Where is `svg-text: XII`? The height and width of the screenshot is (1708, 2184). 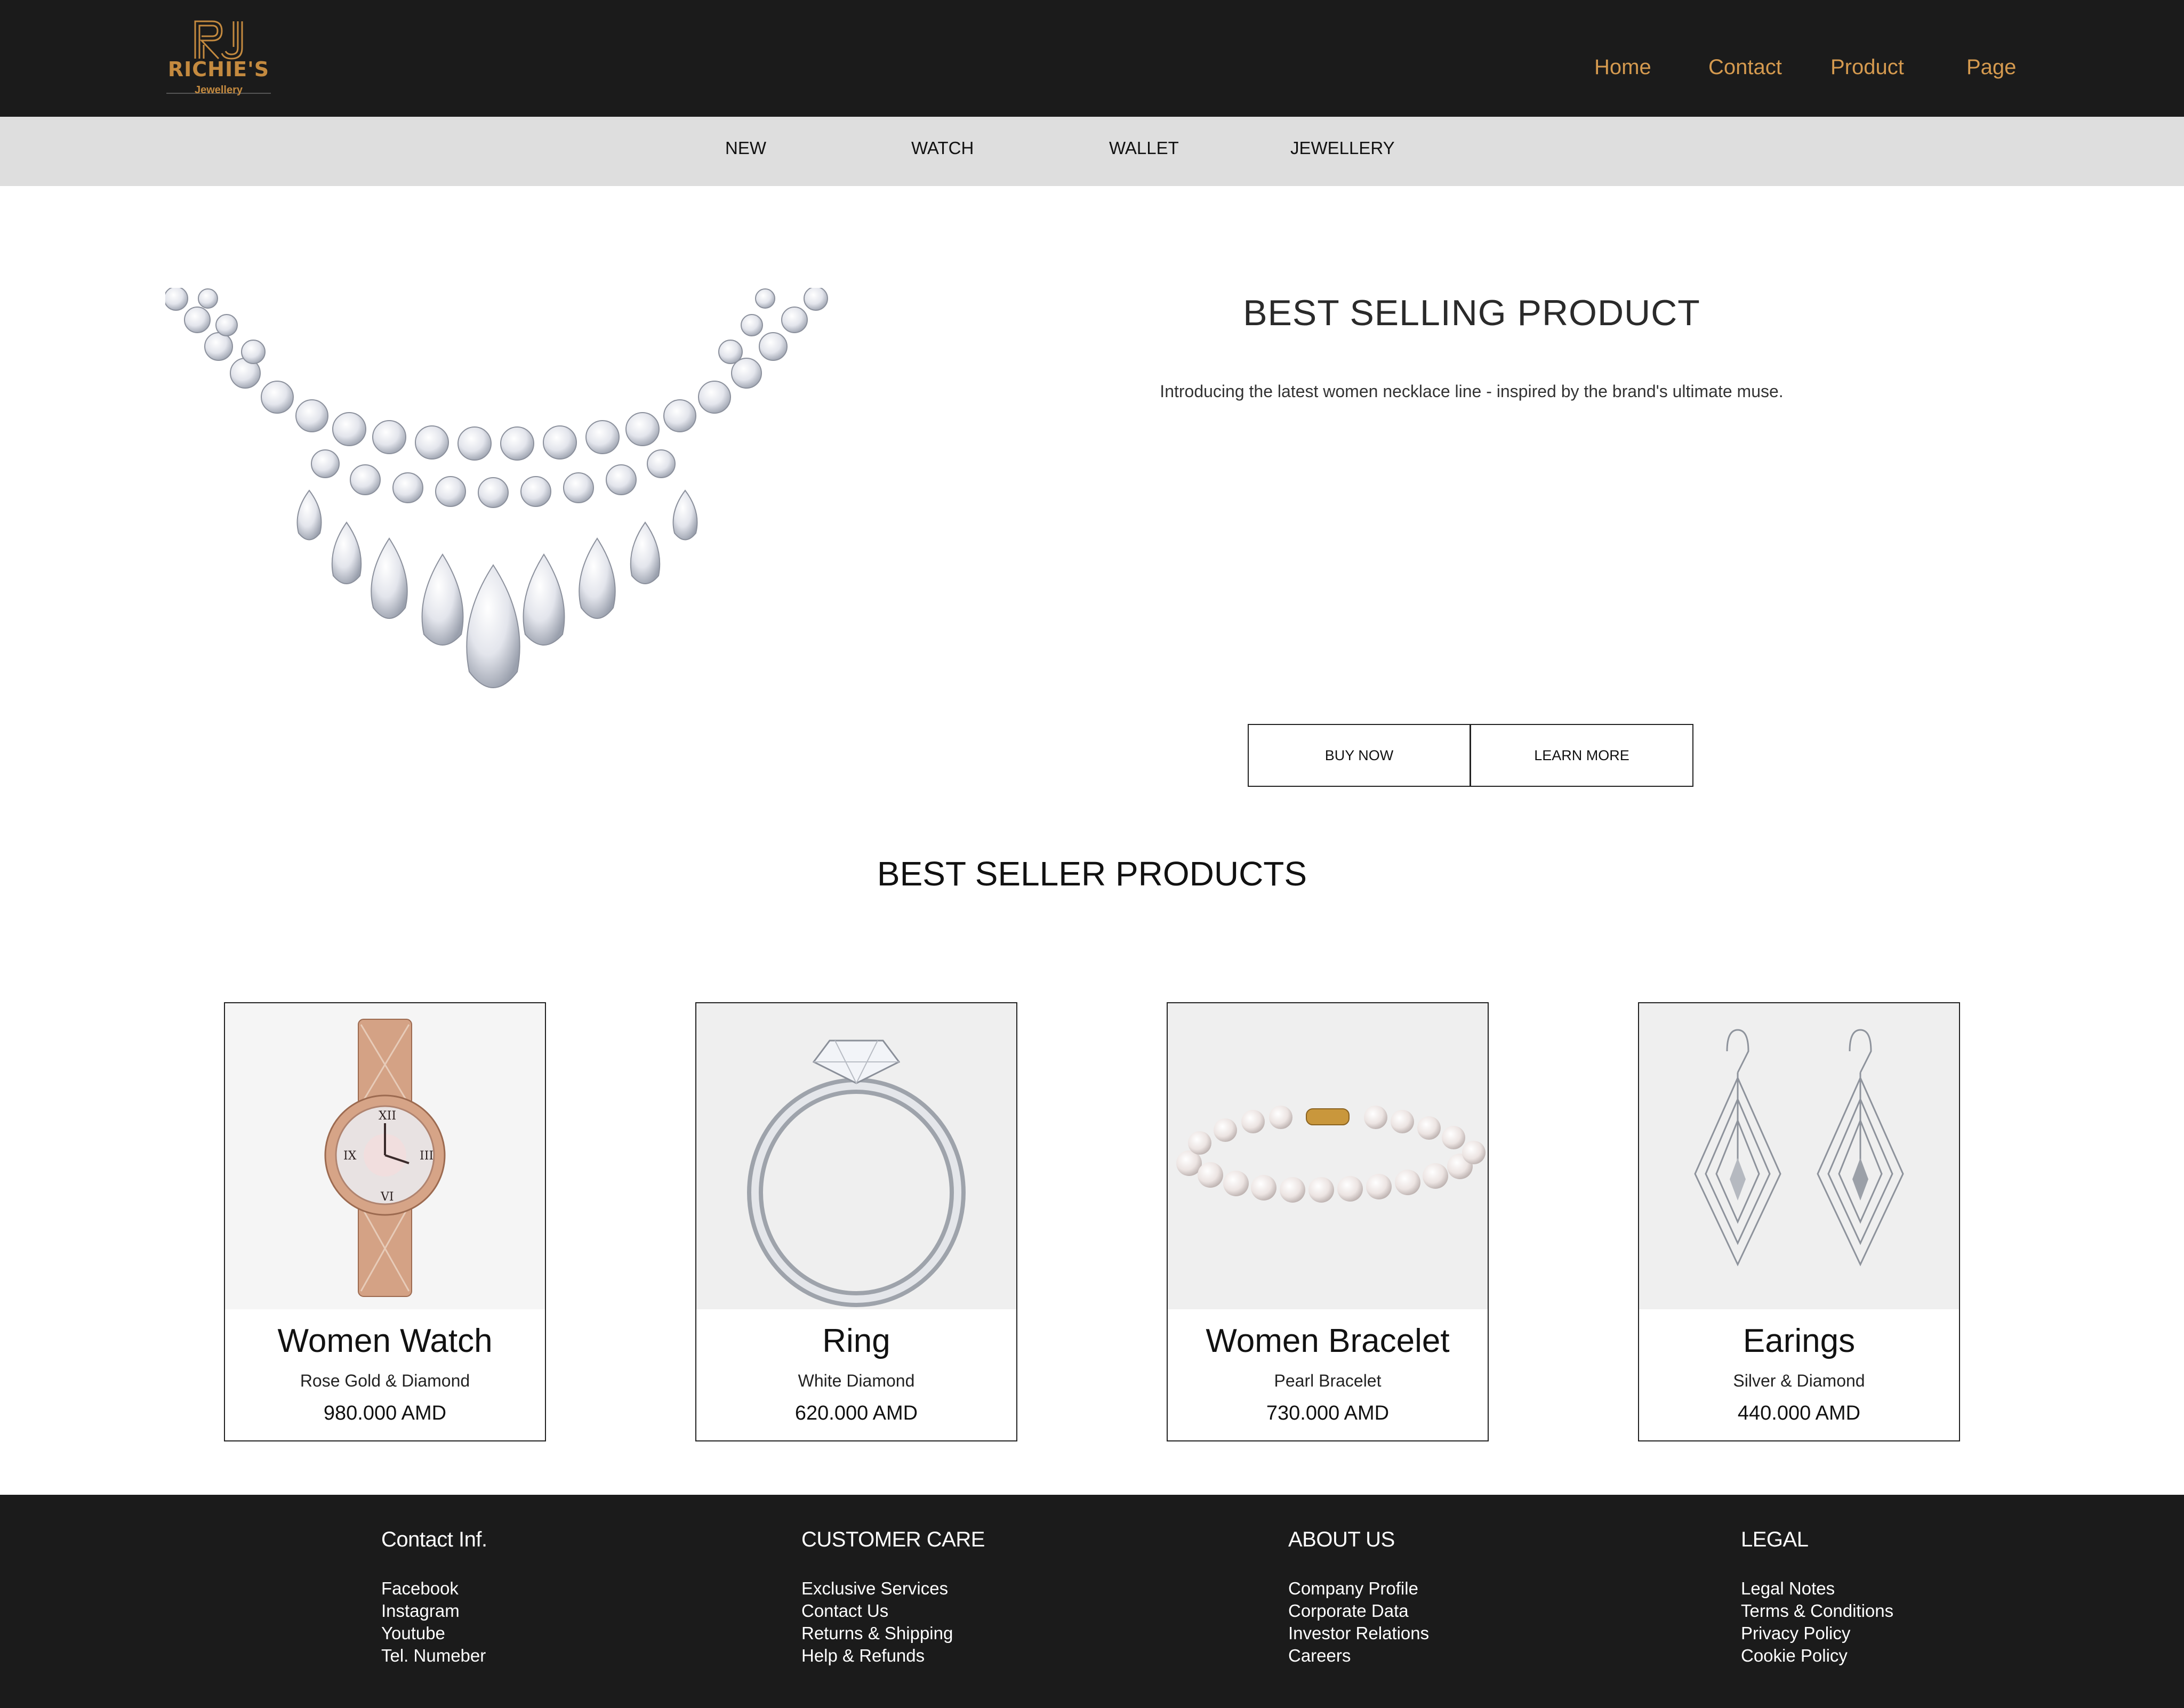 svg-text: XII is located at coordinates (387, 1116).